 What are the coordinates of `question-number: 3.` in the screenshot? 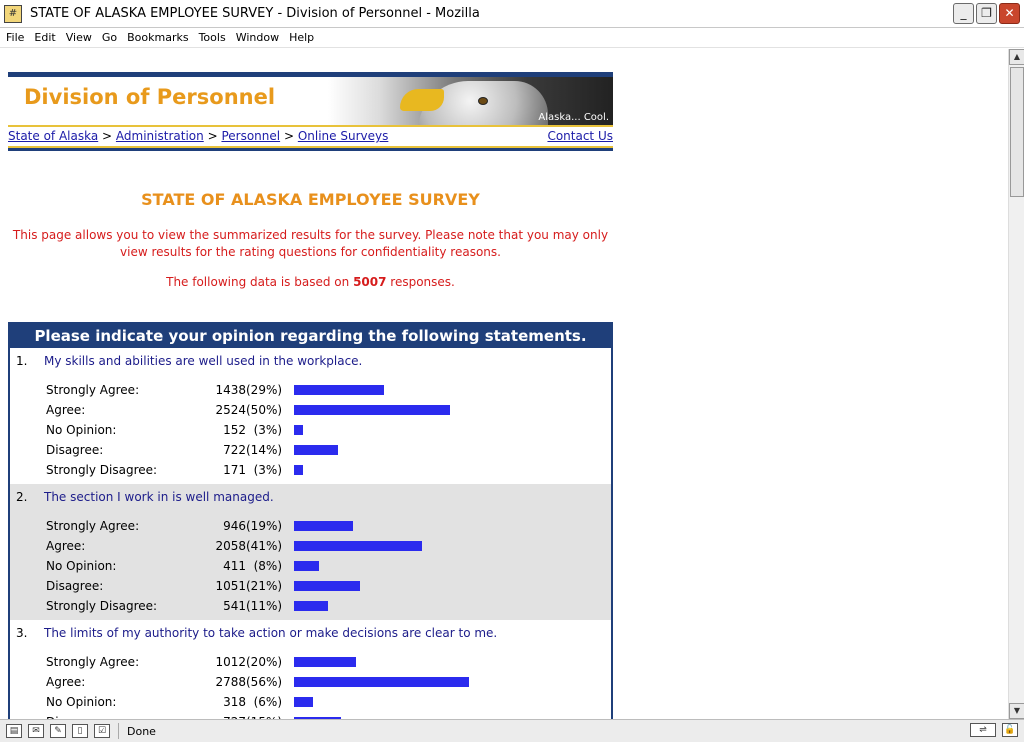 It's located at (22, 633).